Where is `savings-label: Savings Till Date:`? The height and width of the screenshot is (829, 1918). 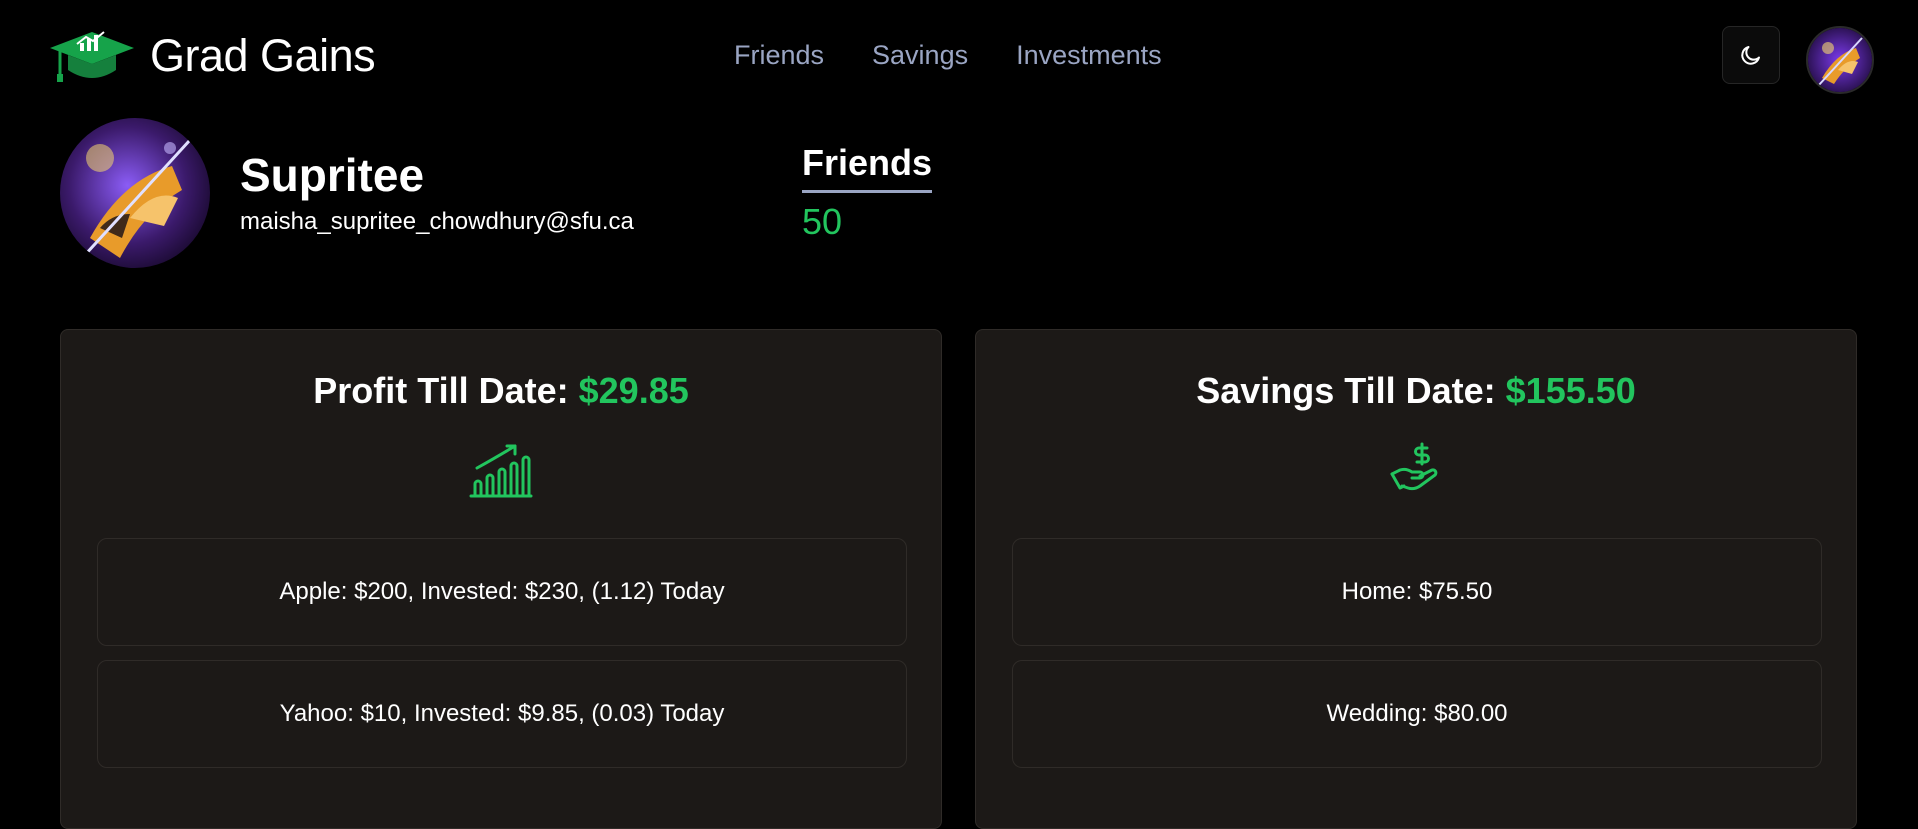 savings-label: Savings Till Date: is located at coordinates (1346, 390).